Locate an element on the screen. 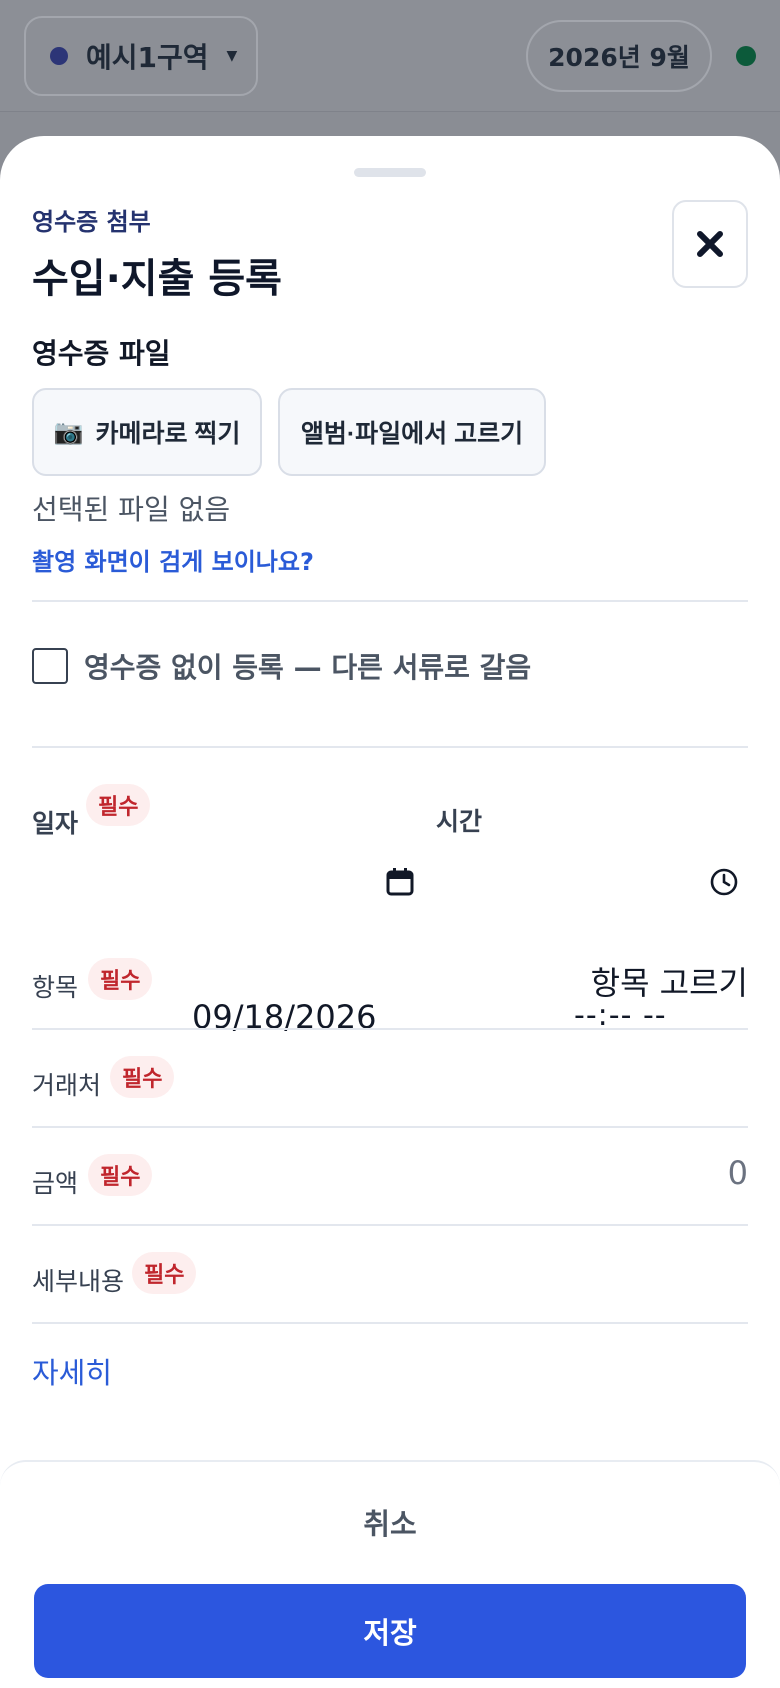 This screenshot has height=1688, width=780. close-icon is located at coordinates (710, 244).